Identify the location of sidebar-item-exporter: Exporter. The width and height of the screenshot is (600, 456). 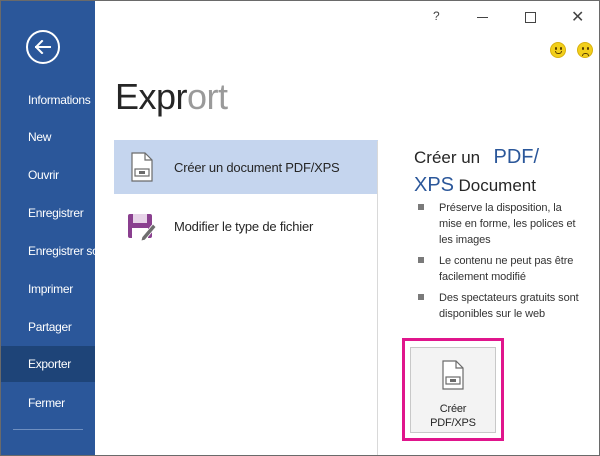
(48, 364).